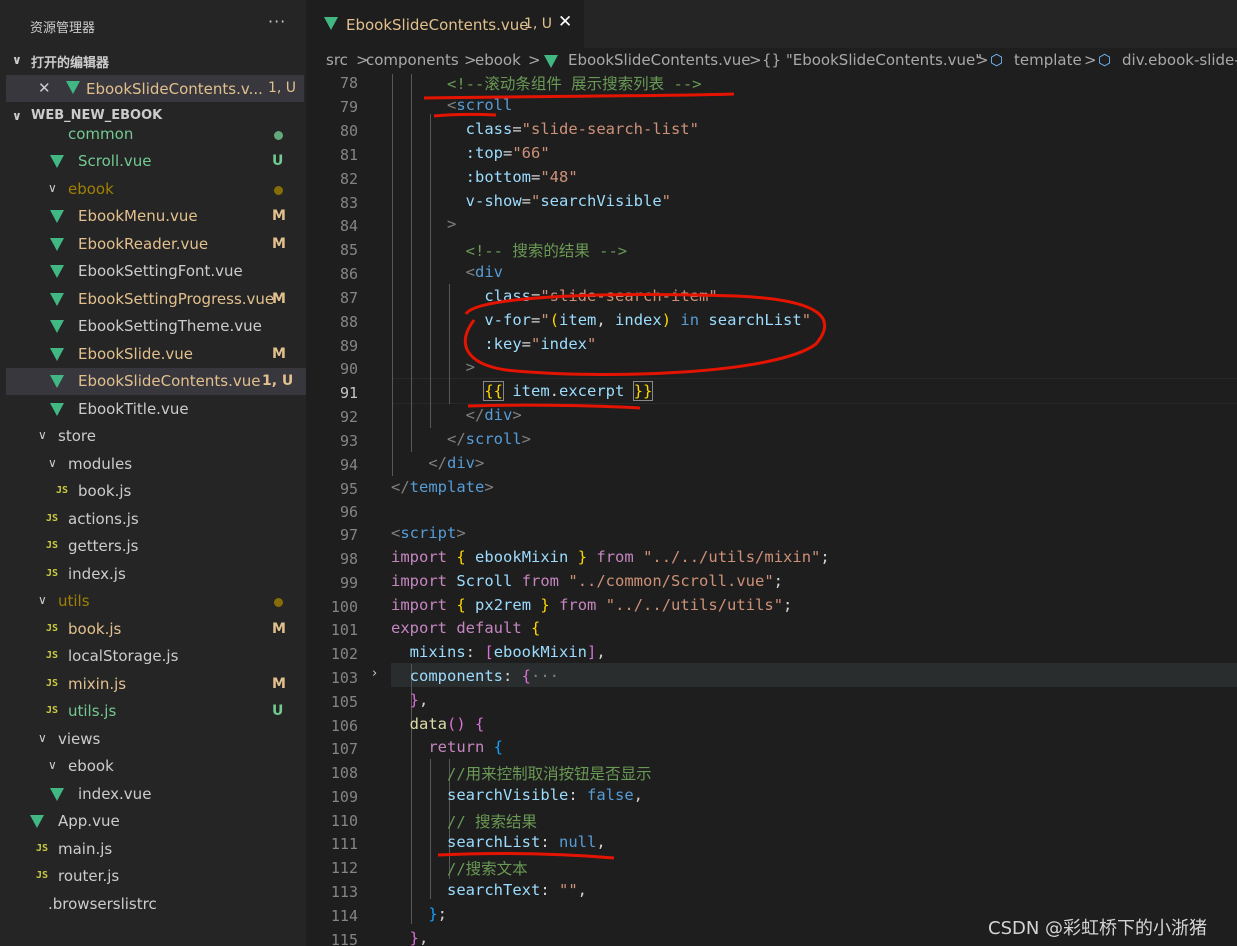  What do you see at coordinates (153, 299) in the screenshot?
I see `tree-file: EbookSettingProgress.vue M` at bounding box center [153, 299].